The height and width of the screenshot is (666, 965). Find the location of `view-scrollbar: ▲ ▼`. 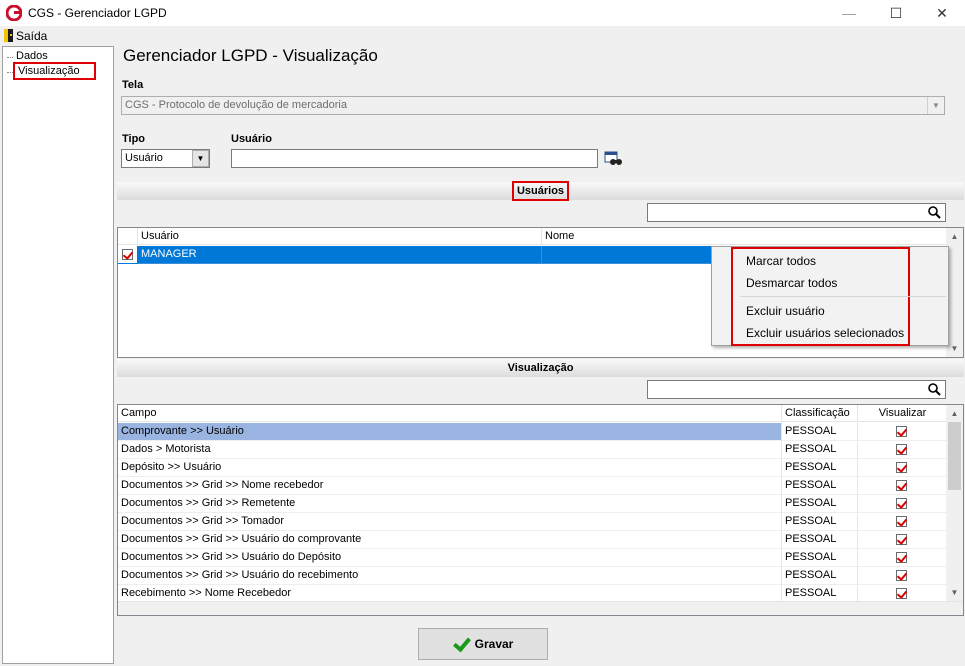

view-scrollbar: ▲ ▼ is located at coordinates (954, 503).